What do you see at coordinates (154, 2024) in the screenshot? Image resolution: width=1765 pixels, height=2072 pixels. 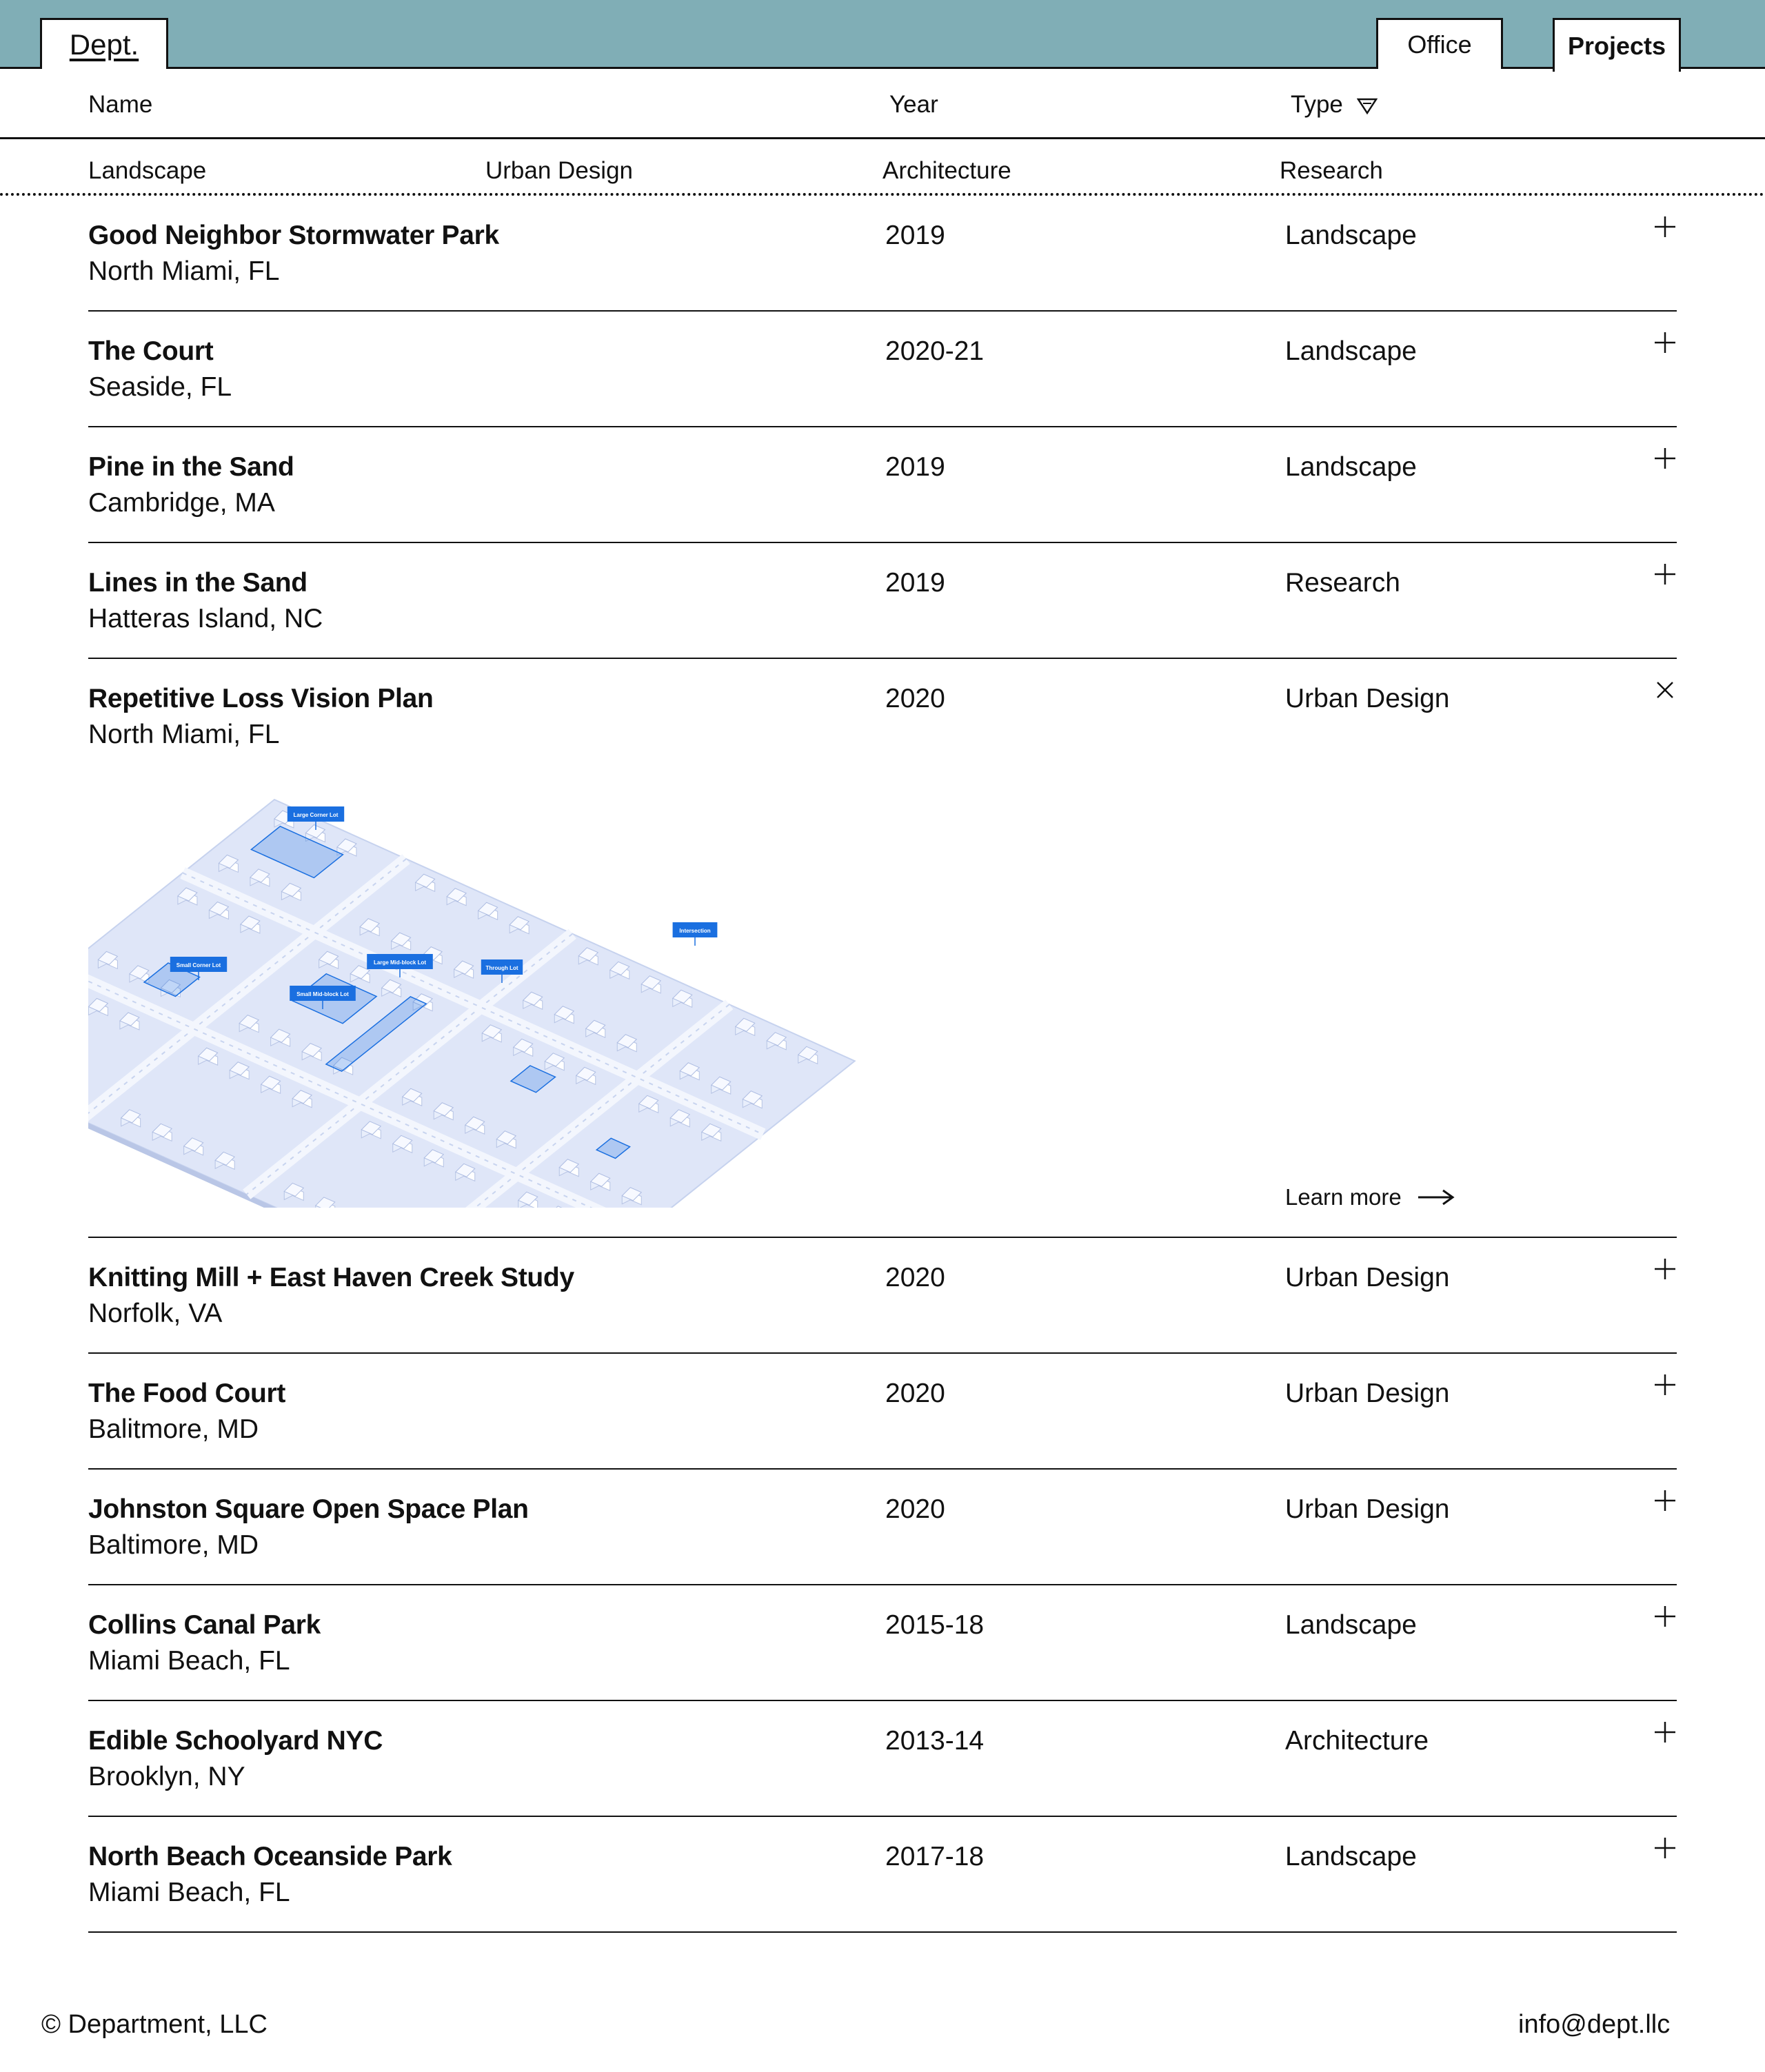 I see `footer-copyright: © Department, LLC` at bounding box center [154, 2024].